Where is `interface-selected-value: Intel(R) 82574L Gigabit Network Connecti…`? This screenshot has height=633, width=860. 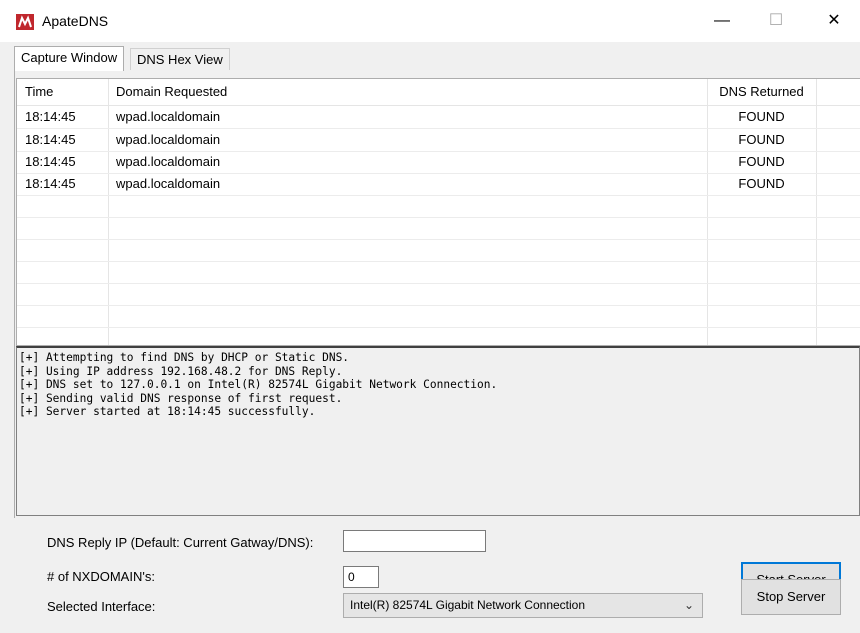 interface-selected-value: Intel(R) 82574L Gigabit Network Connecti… is located at coordinates (468, 605).